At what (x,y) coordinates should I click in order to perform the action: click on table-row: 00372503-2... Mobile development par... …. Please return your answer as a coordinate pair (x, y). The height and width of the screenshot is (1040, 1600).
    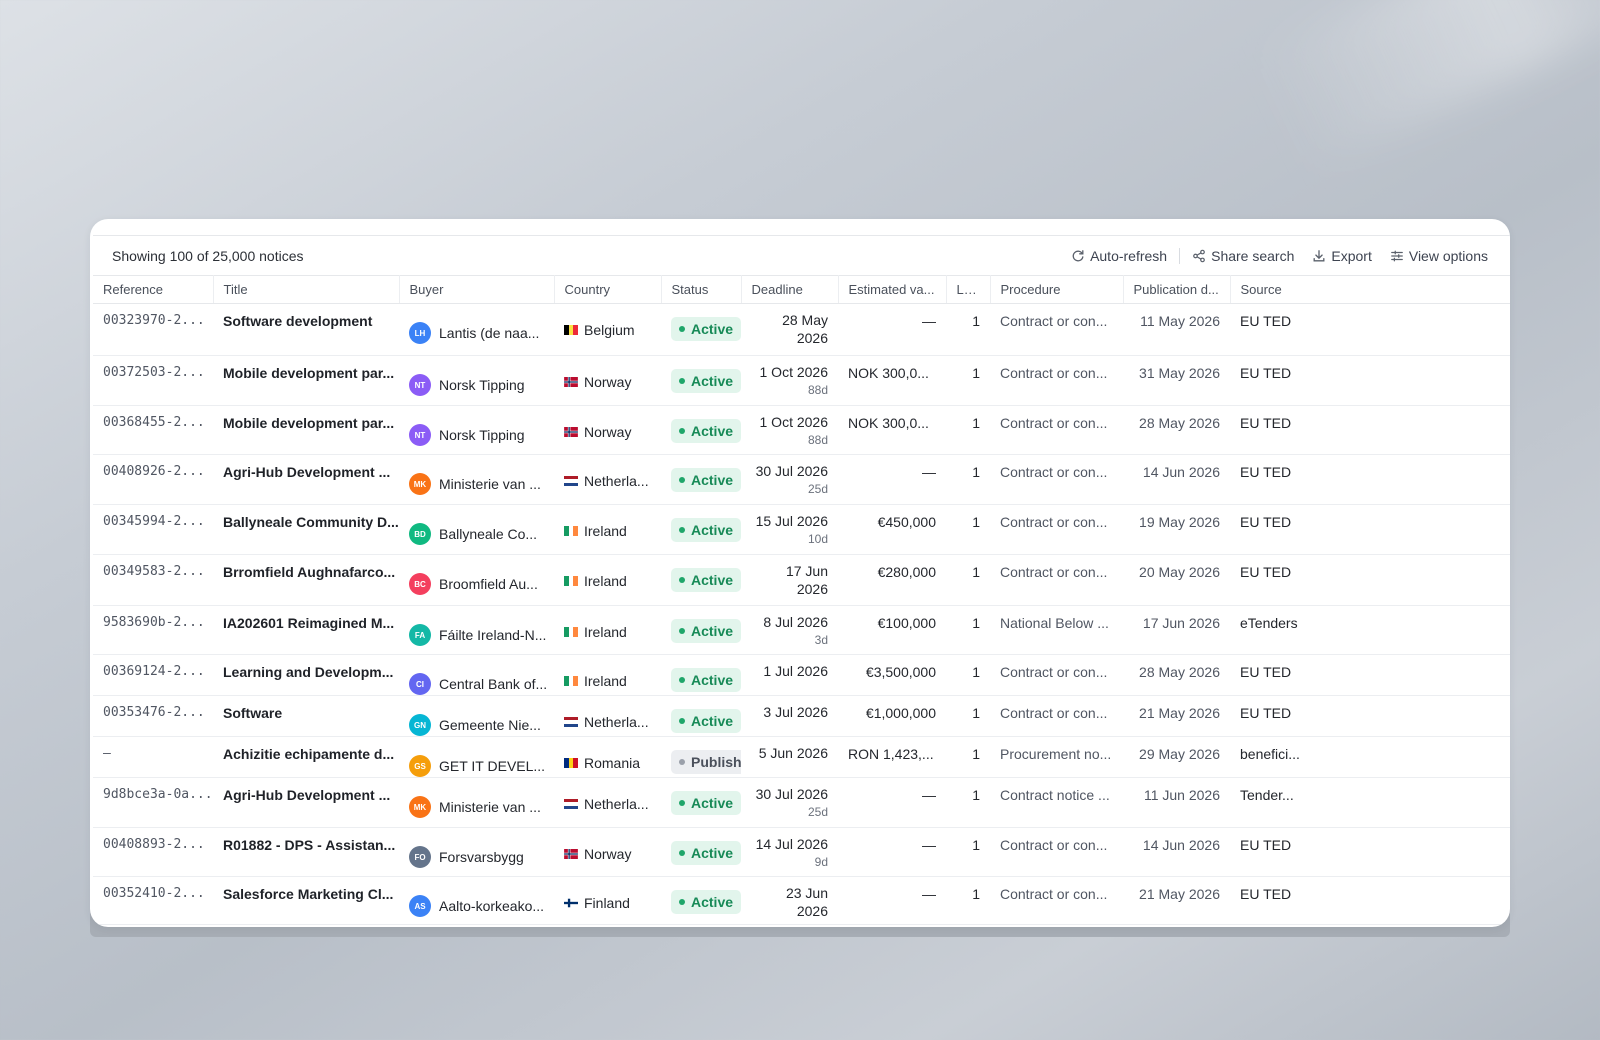
    Looking at the image, I should click on (801, 380).